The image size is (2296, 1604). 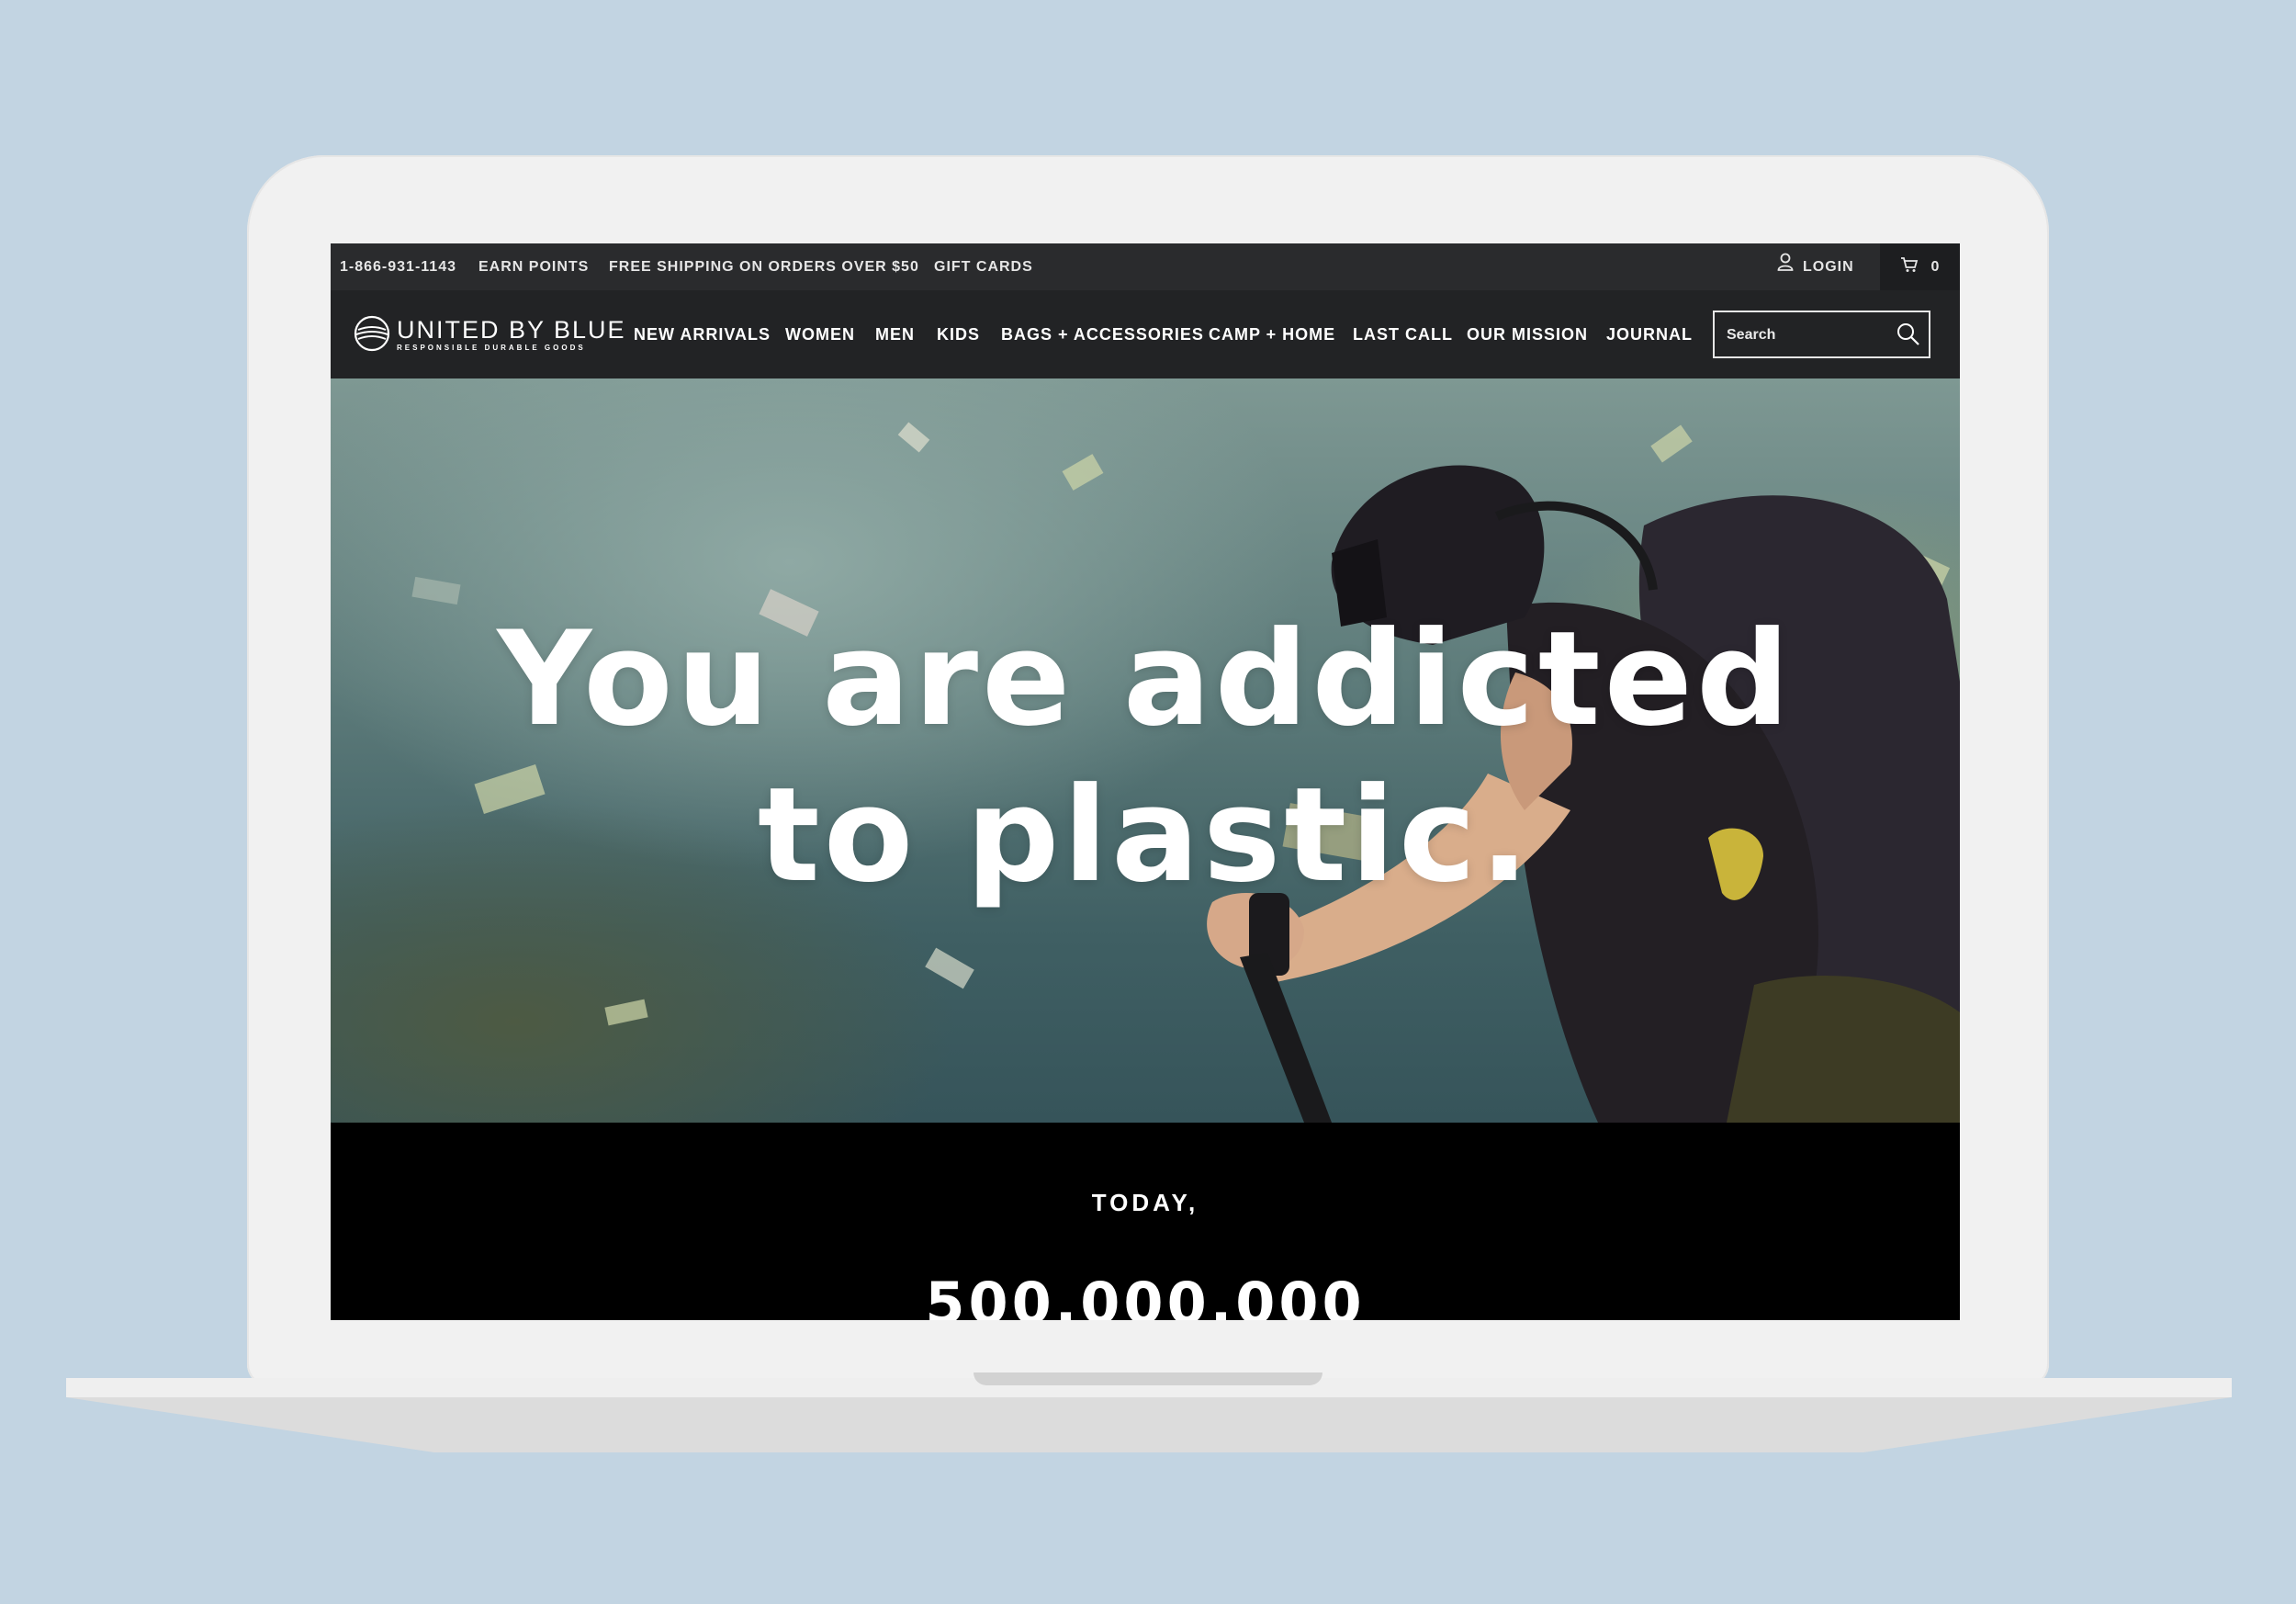 I want to click on nav-men: MEN, so click(x=895, y=334).